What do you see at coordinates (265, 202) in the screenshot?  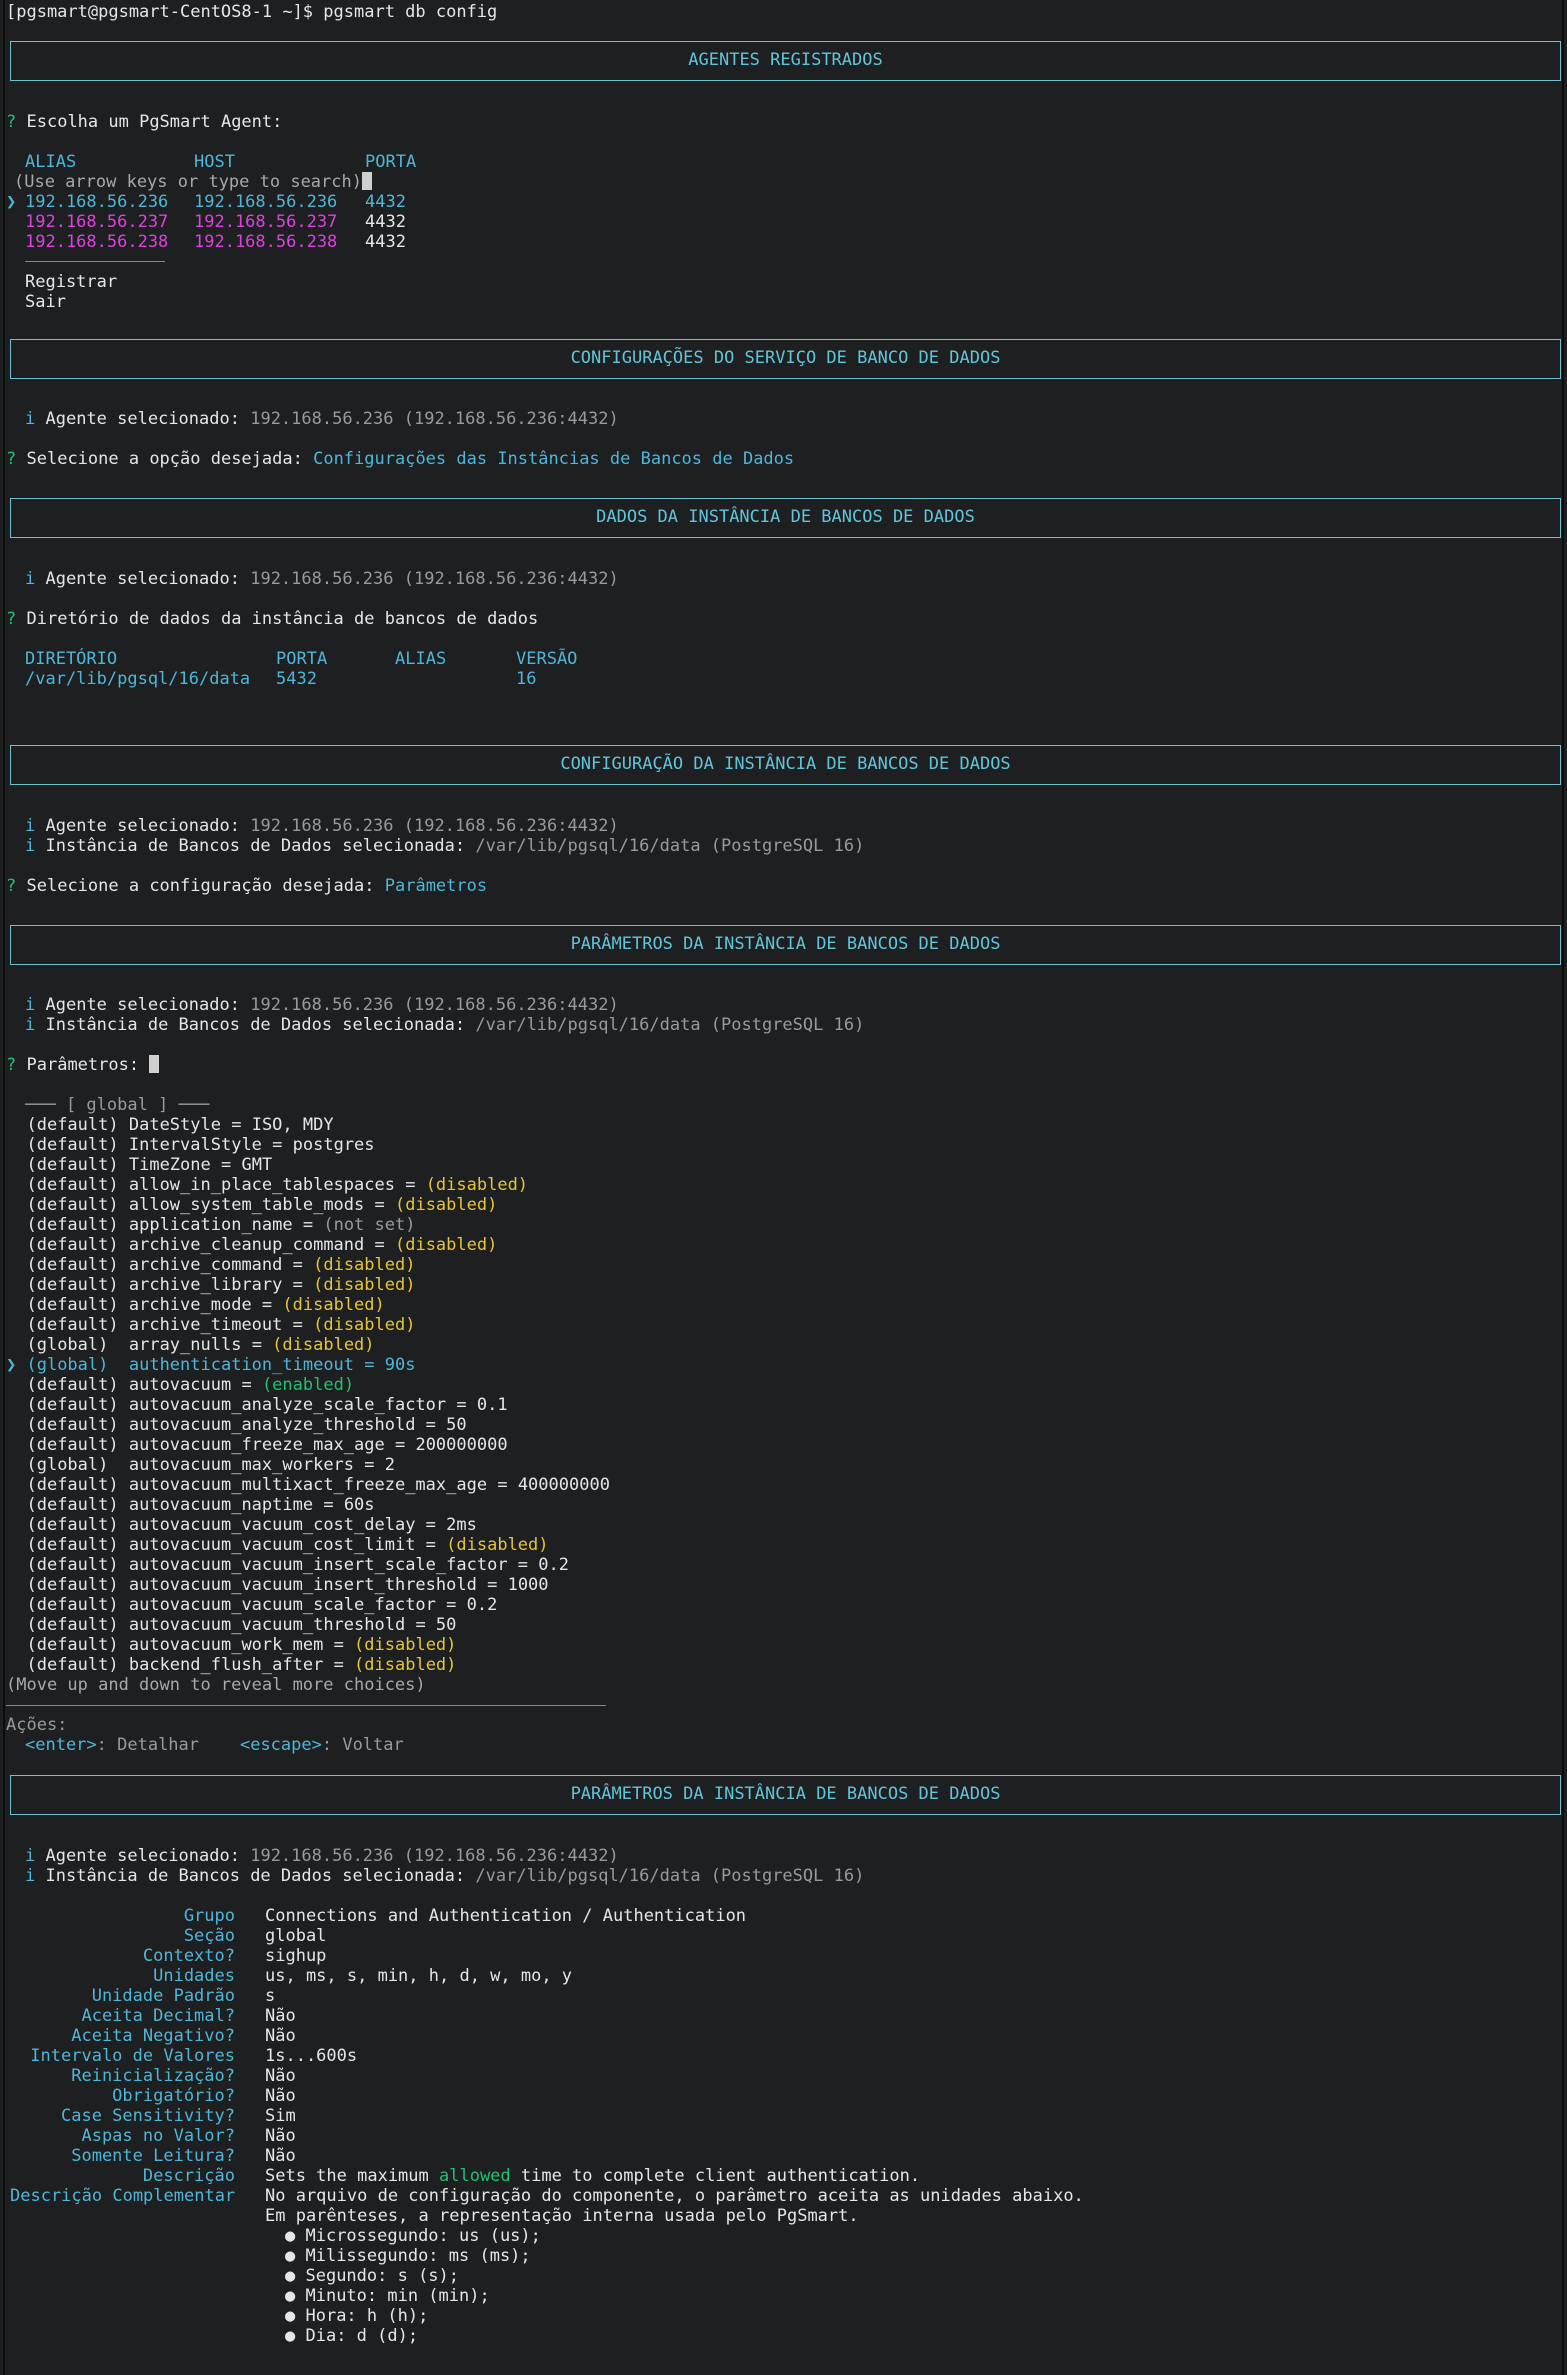 I see `agent-host: 192.168.56.236` at bounding box center [265, 202].